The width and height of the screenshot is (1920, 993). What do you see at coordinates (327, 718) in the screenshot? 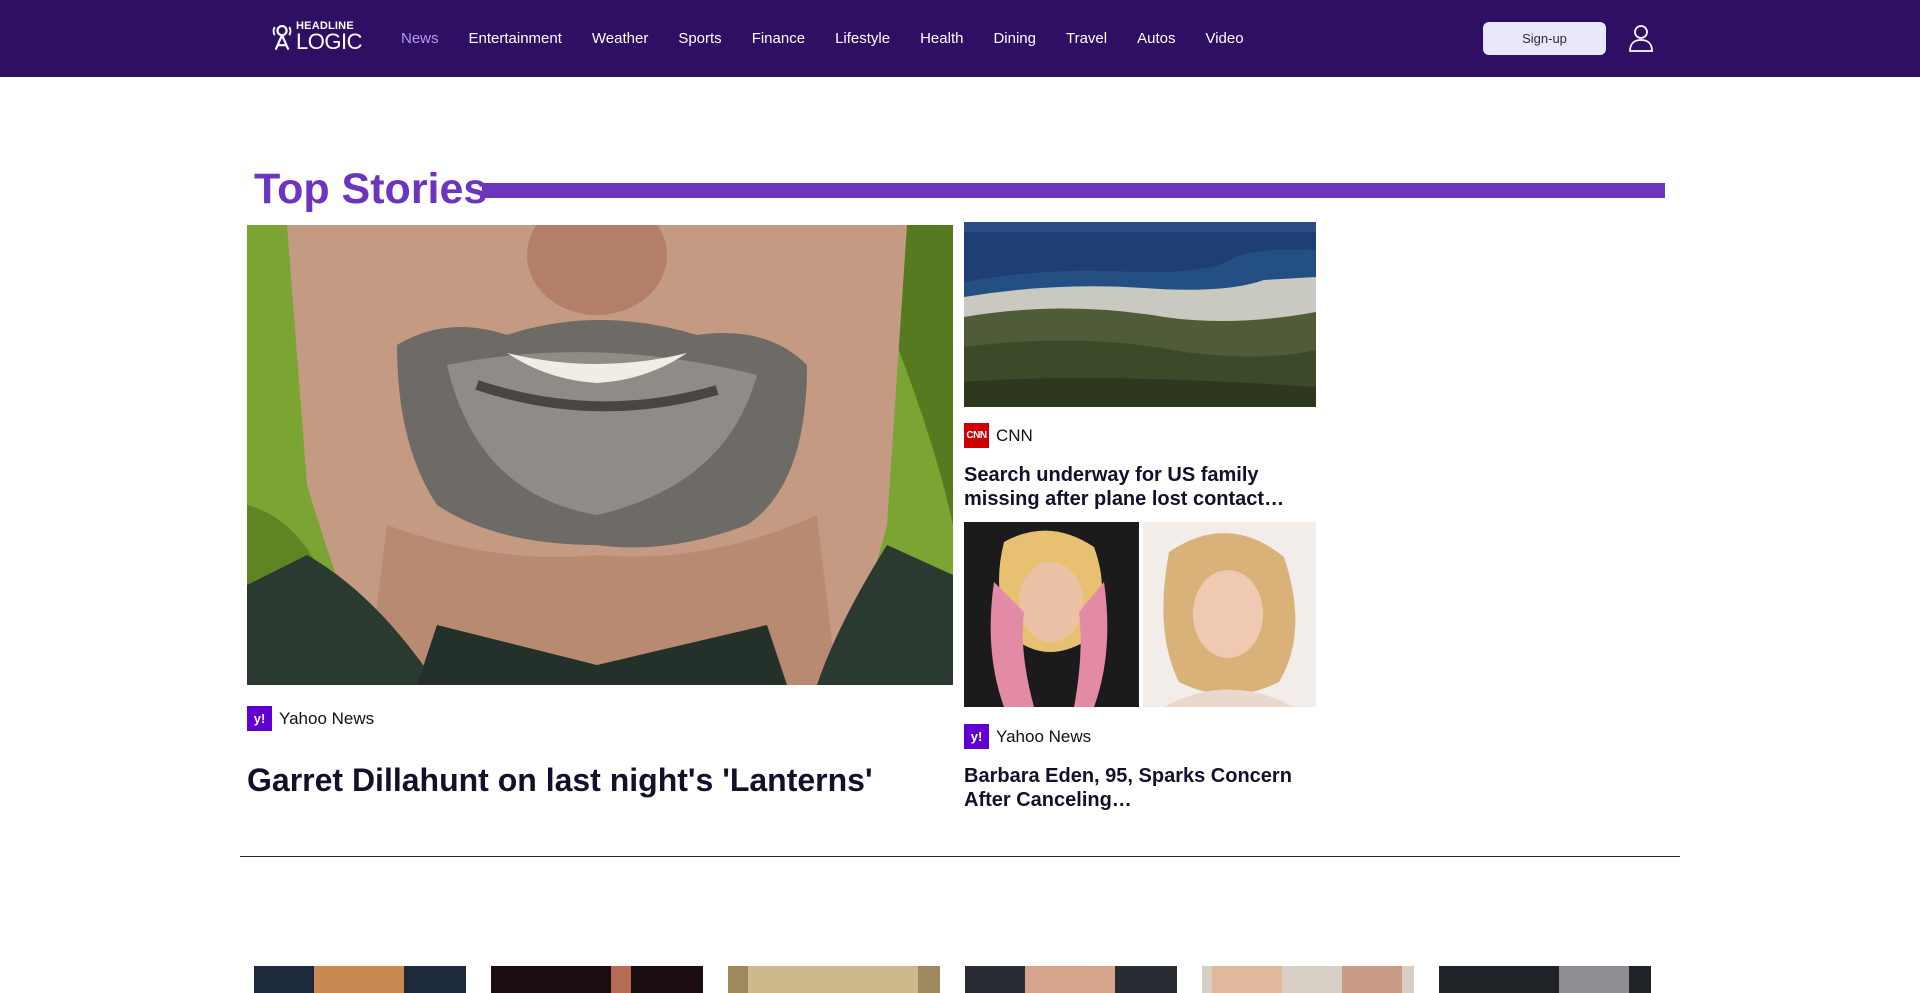
I see `hero-source-name: Yahoo News` at bounding box center [327, 718].